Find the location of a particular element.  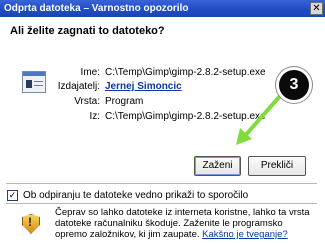

type-value: Program is located at coordinates (124, 101).